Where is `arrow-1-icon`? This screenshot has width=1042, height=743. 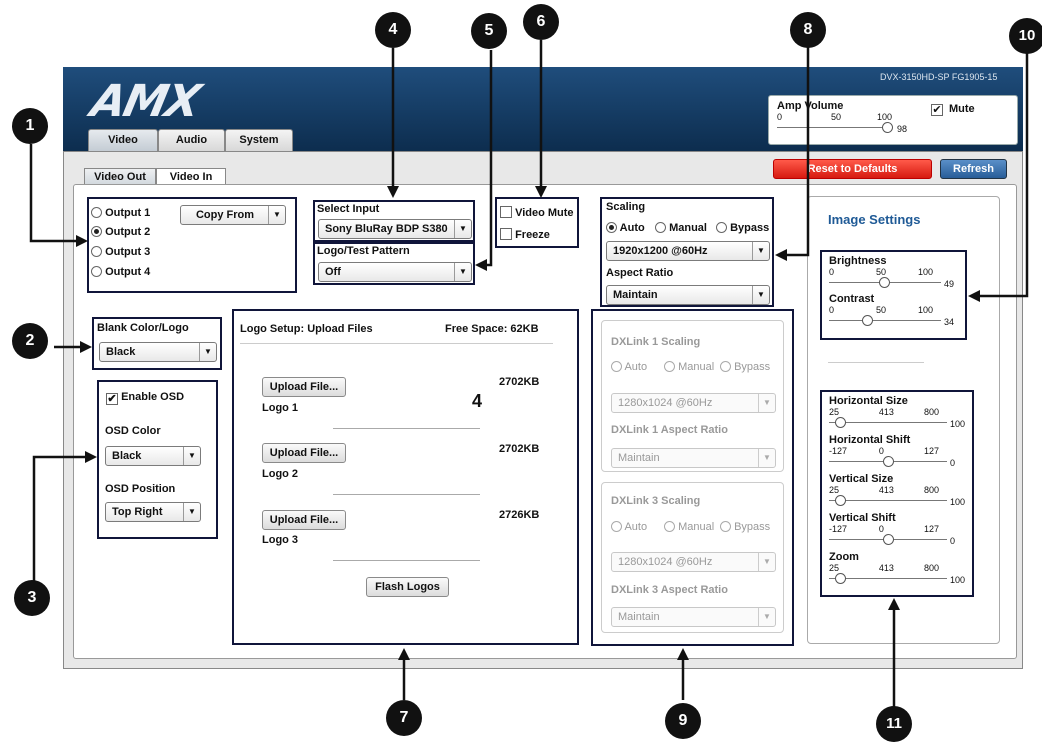 arrow-1-icon is located at coordinates (82, 241).